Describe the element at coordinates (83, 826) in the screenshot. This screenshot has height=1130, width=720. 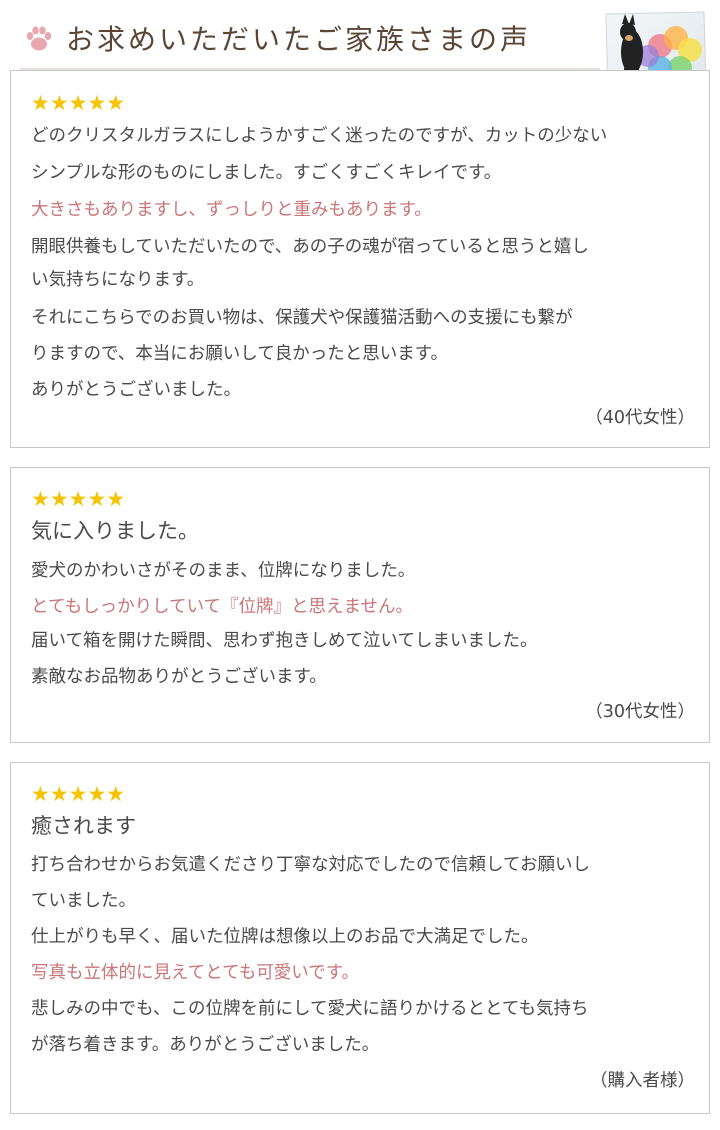
I see `review-title: 癒されます` at that location.